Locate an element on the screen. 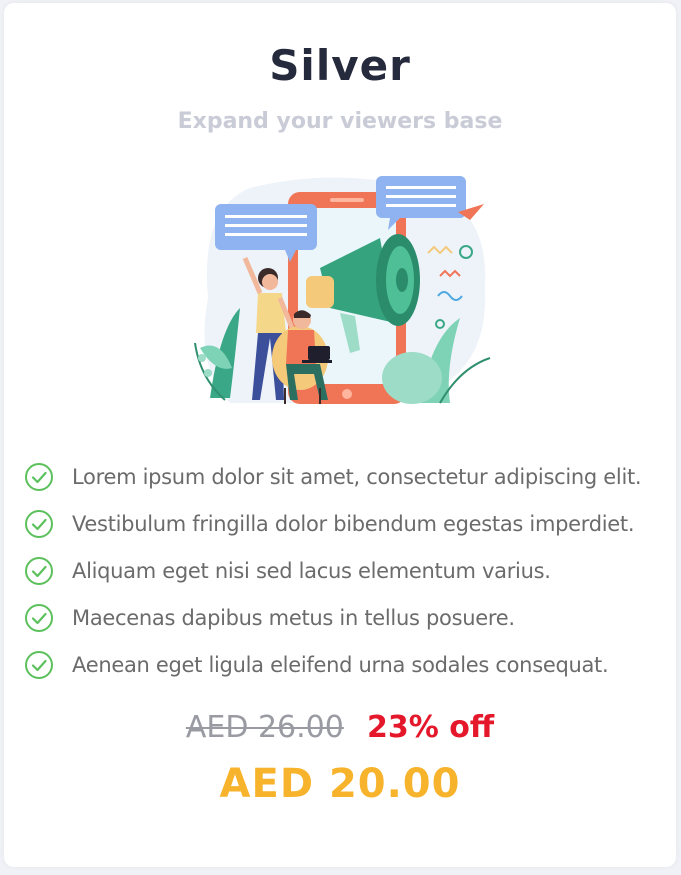  original-price: AED 26.00 is located at coordinates (264, 727).